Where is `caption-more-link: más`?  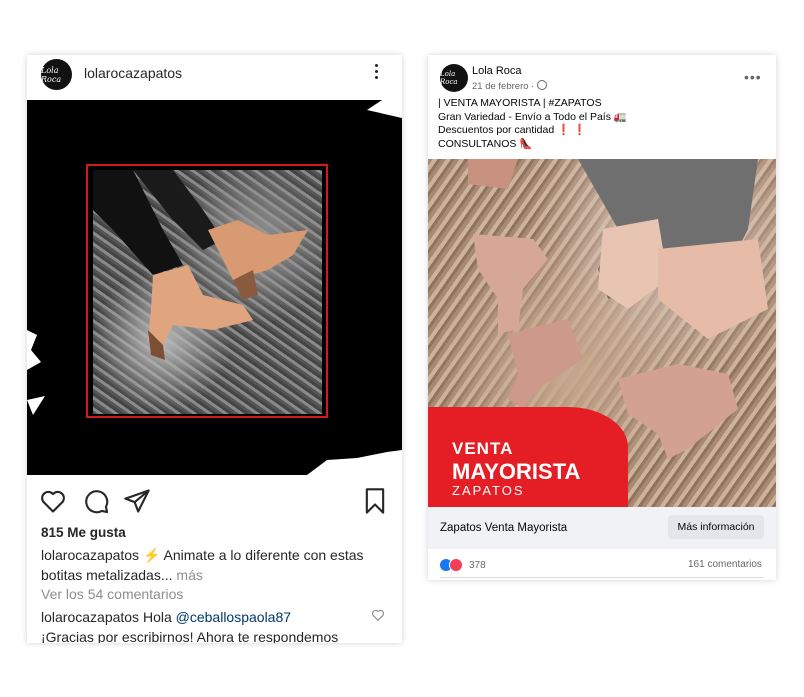 caption-more-link: más is located at coordinates (189, 575).